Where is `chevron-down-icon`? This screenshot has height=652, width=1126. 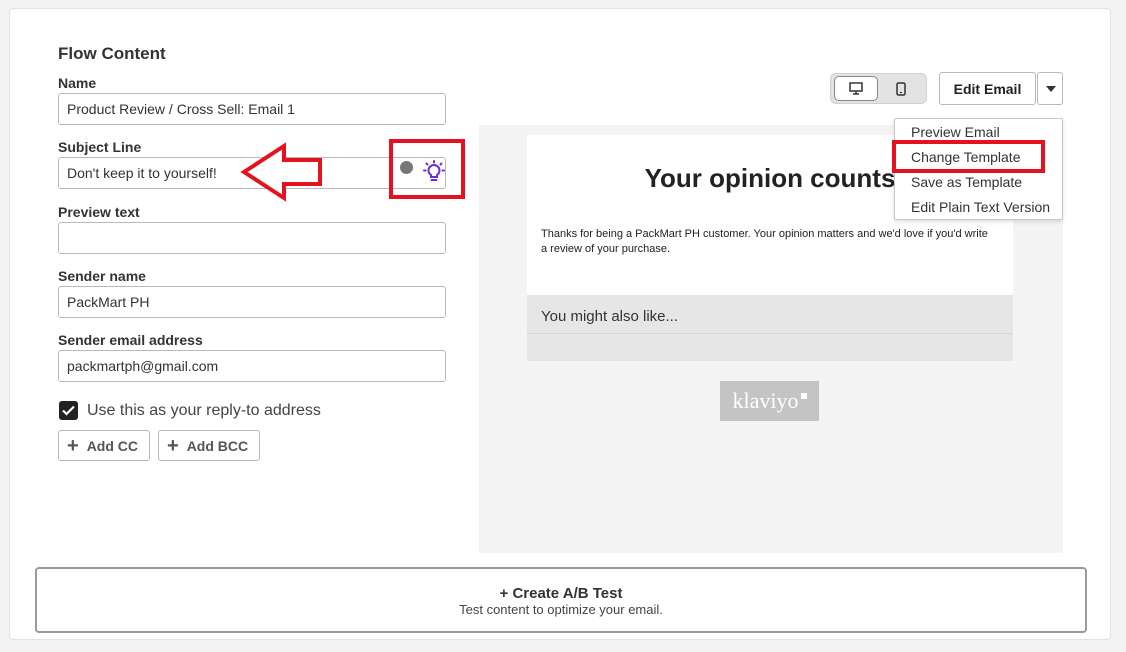
chevron-down-icon is located at coordinates (1051, 89).